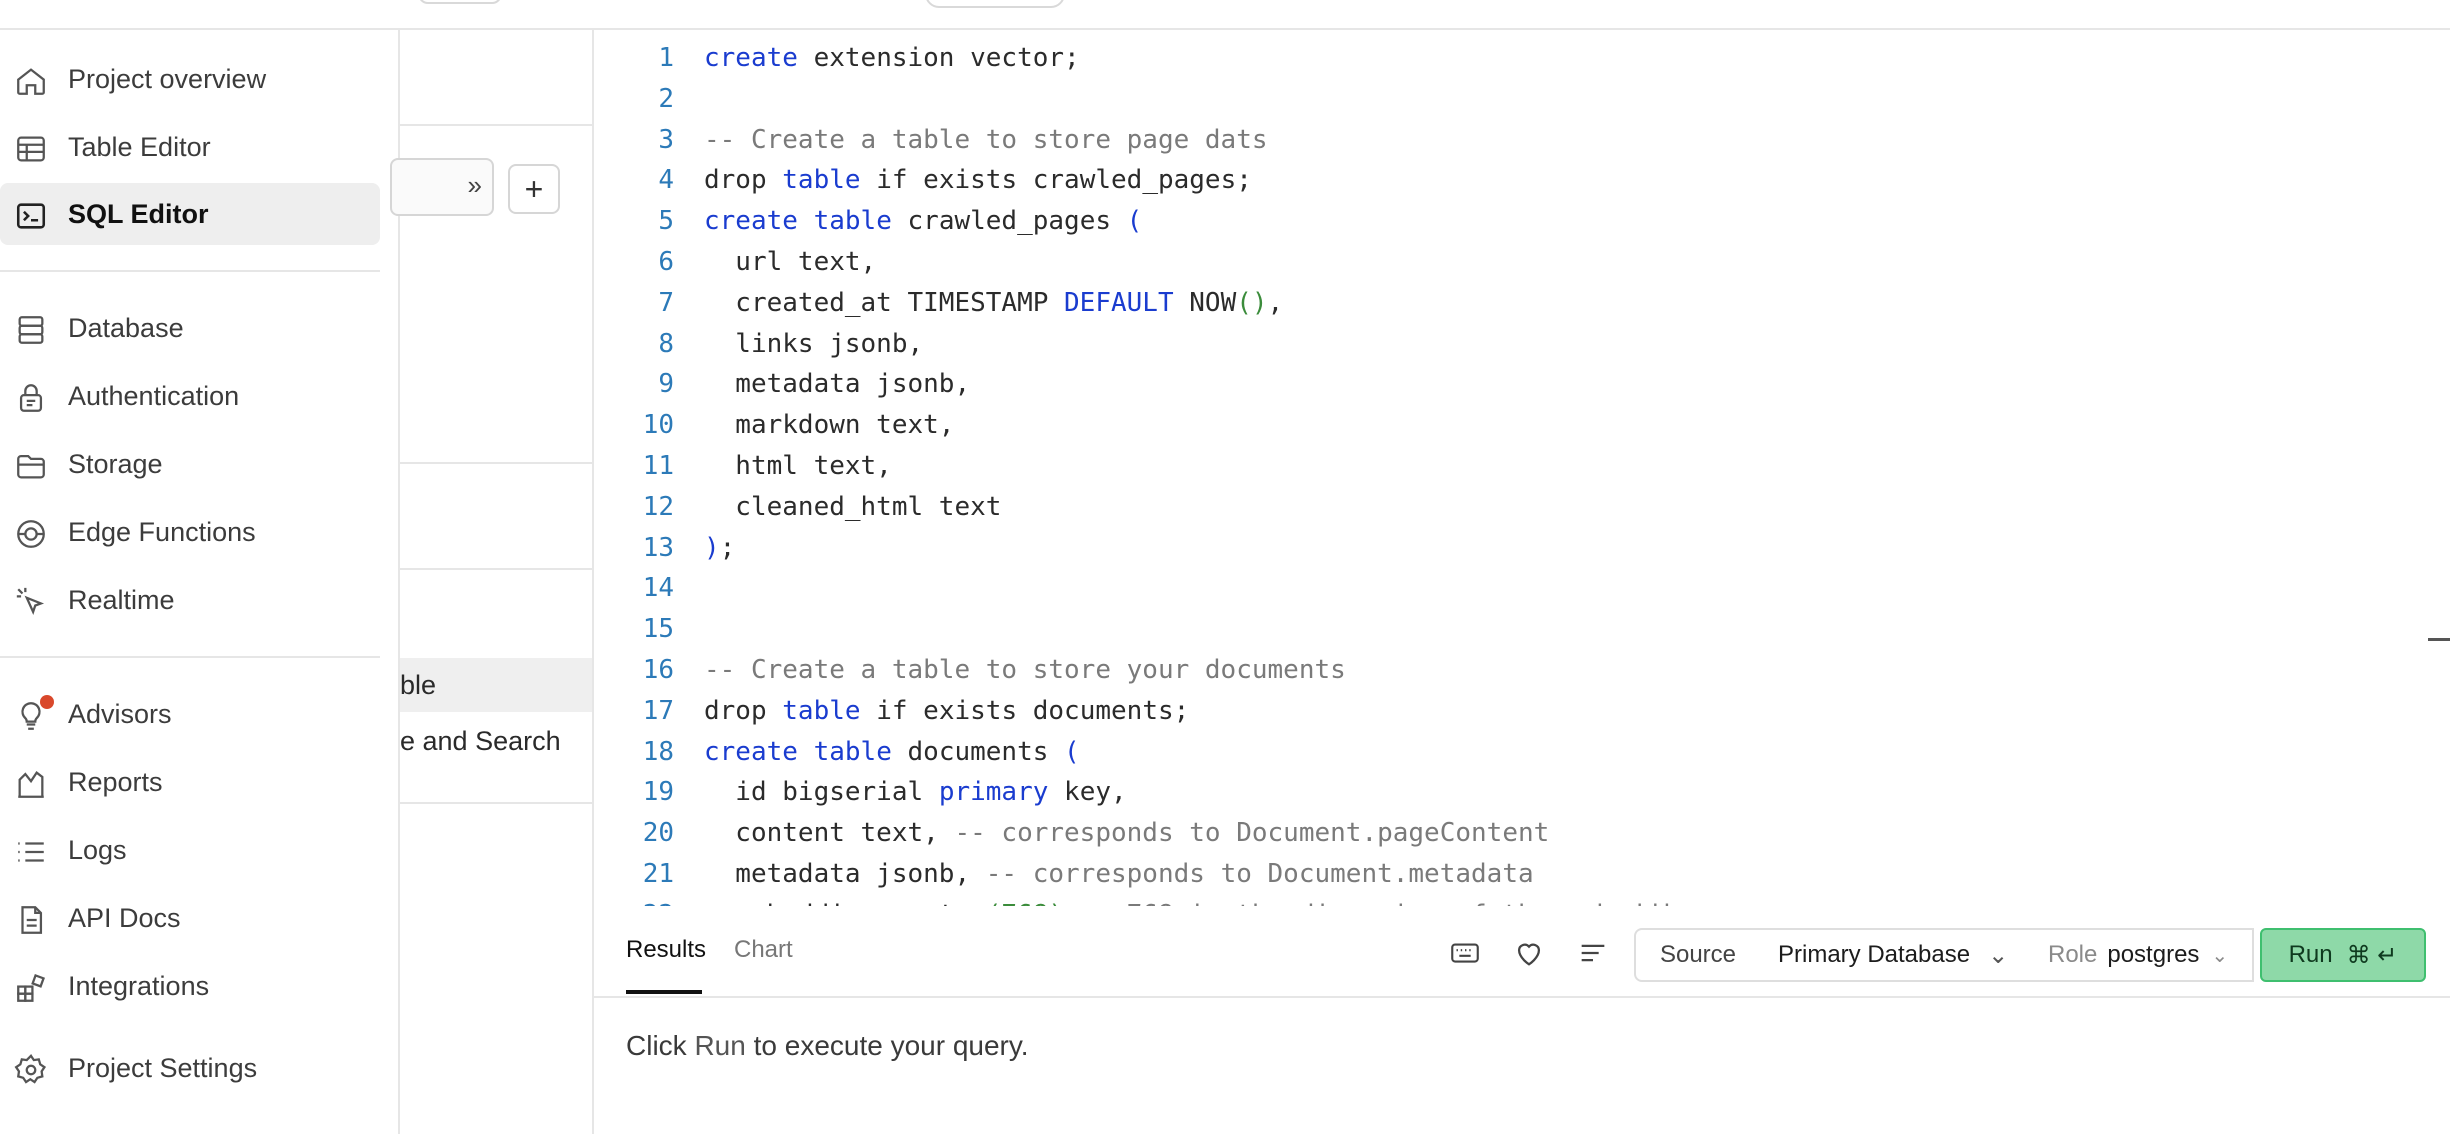 The width and height of the screenshot is (2450, 1134). Describe the element at coordinates (190, 214) in the screenshot. I see `sidebar-item-sql-editor: SQL Editor` at that location.